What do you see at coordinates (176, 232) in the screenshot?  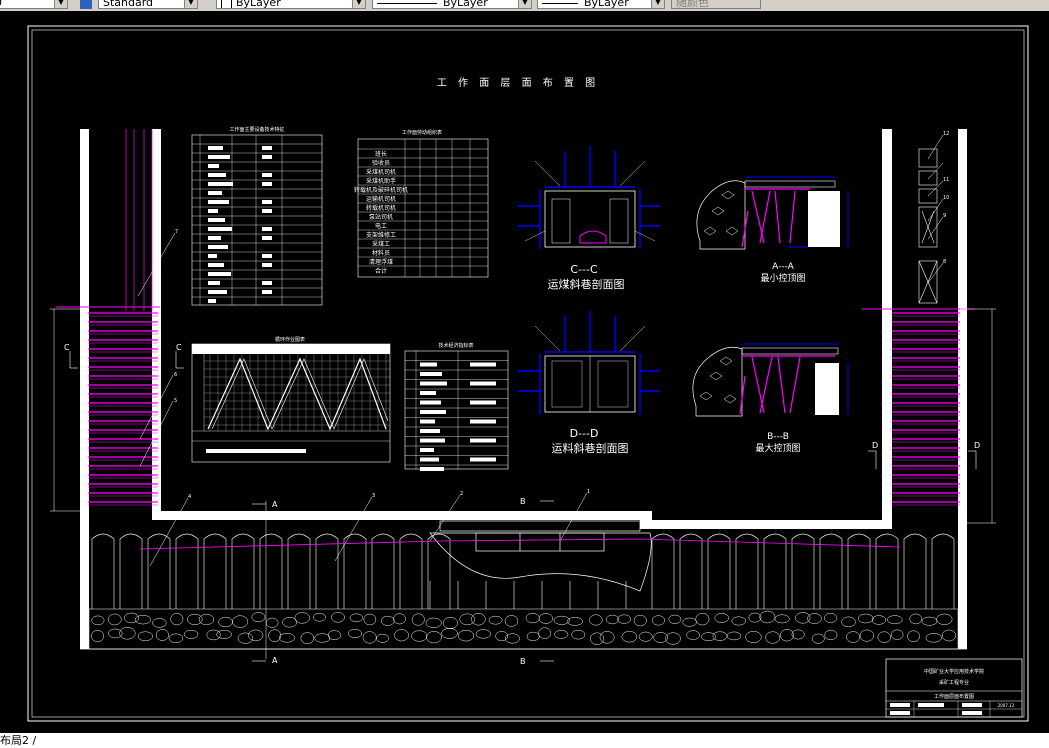 I see `svg-text: 7` at bounding box center [176, 232].